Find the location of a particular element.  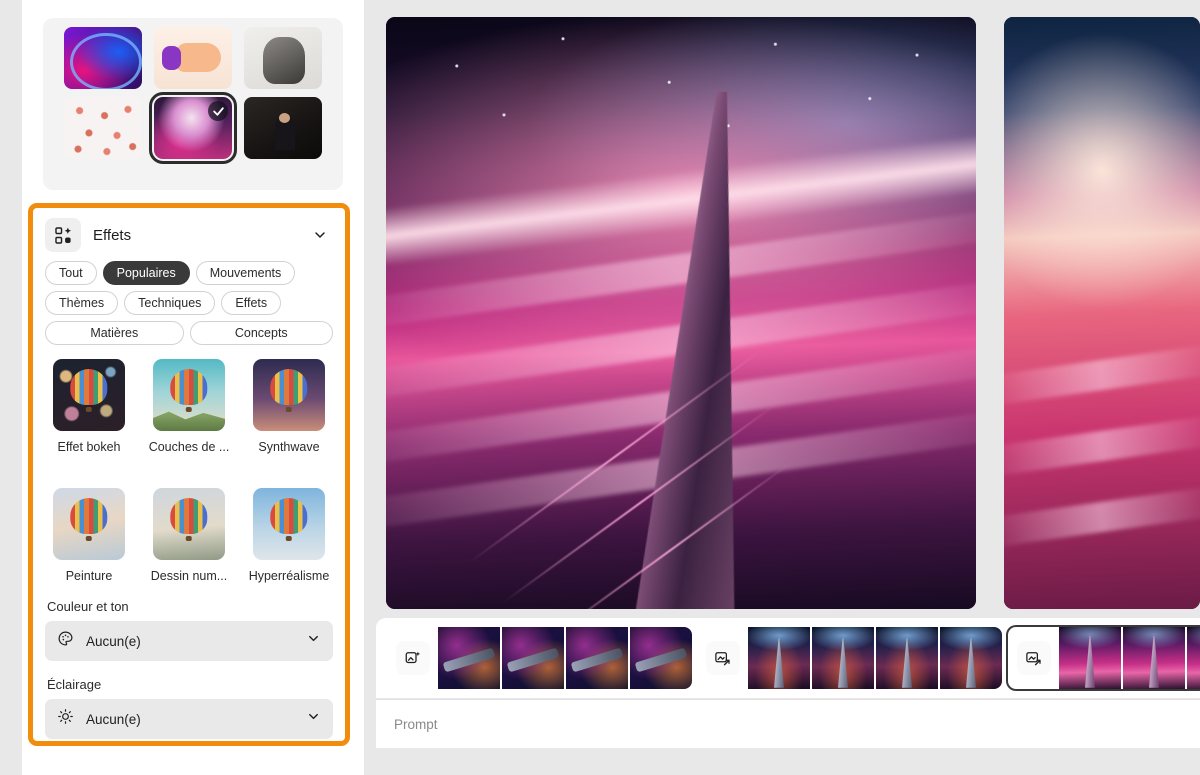

prompt-input: Prompt is located at coordinates (416, 724).